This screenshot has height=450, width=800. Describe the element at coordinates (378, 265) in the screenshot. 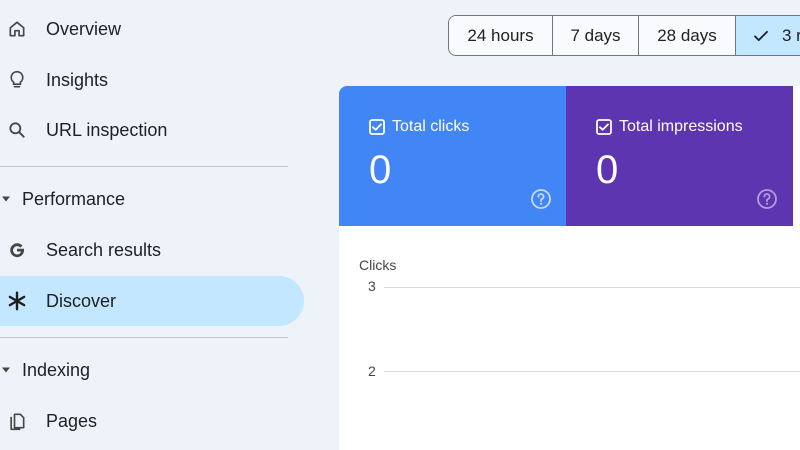

I see `chart-y-axis-label: Clicks` at that location.